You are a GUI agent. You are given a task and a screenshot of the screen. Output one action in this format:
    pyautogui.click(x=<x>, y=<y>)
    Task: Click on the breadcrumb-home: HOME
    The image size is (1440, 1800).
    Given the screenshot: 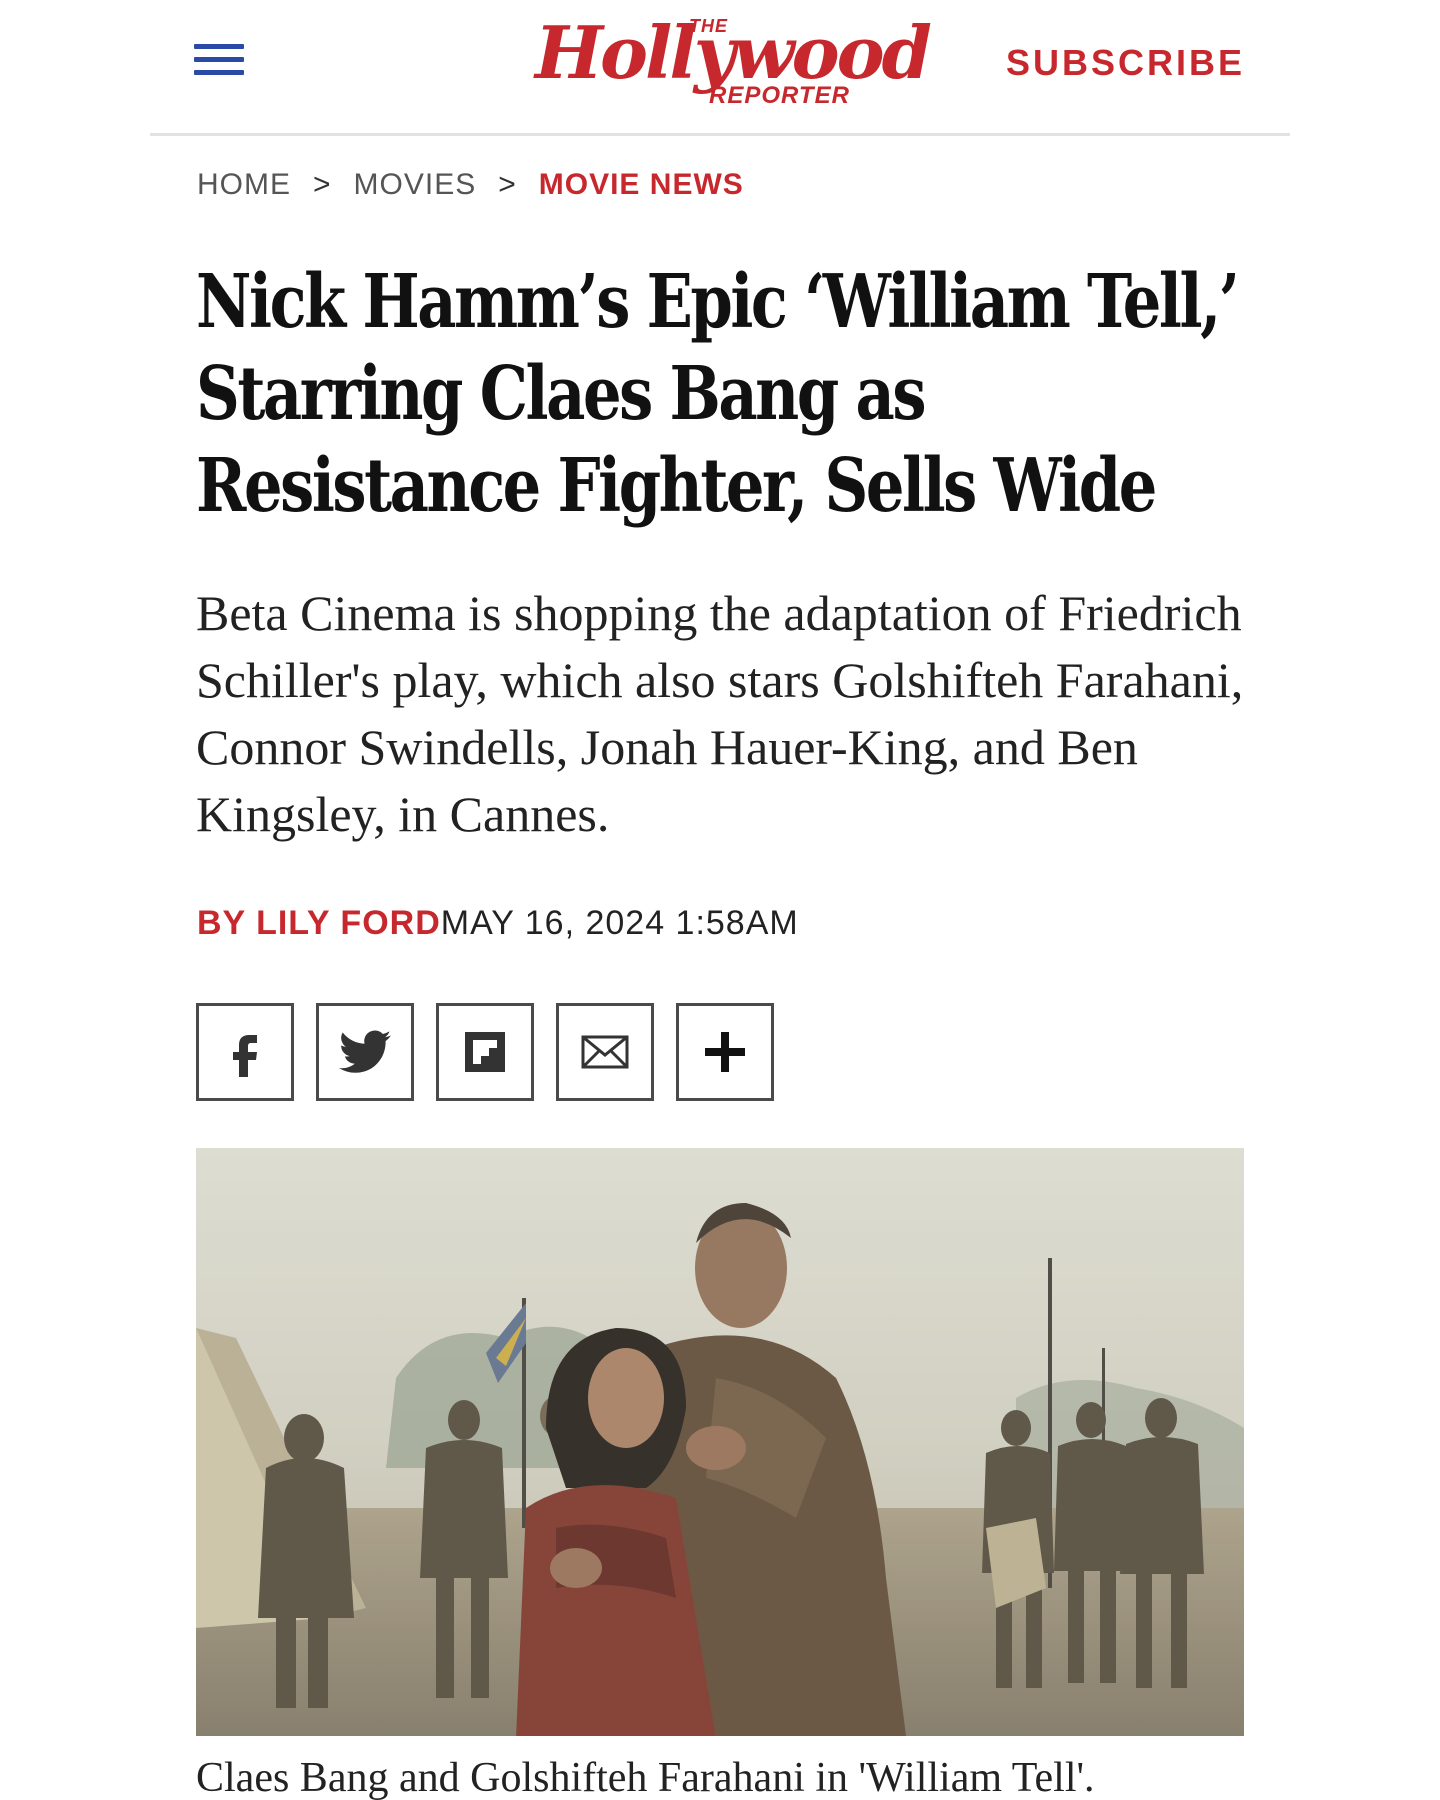 What is the action you would take?
    pyautogui.click(x=244, y=184)
    